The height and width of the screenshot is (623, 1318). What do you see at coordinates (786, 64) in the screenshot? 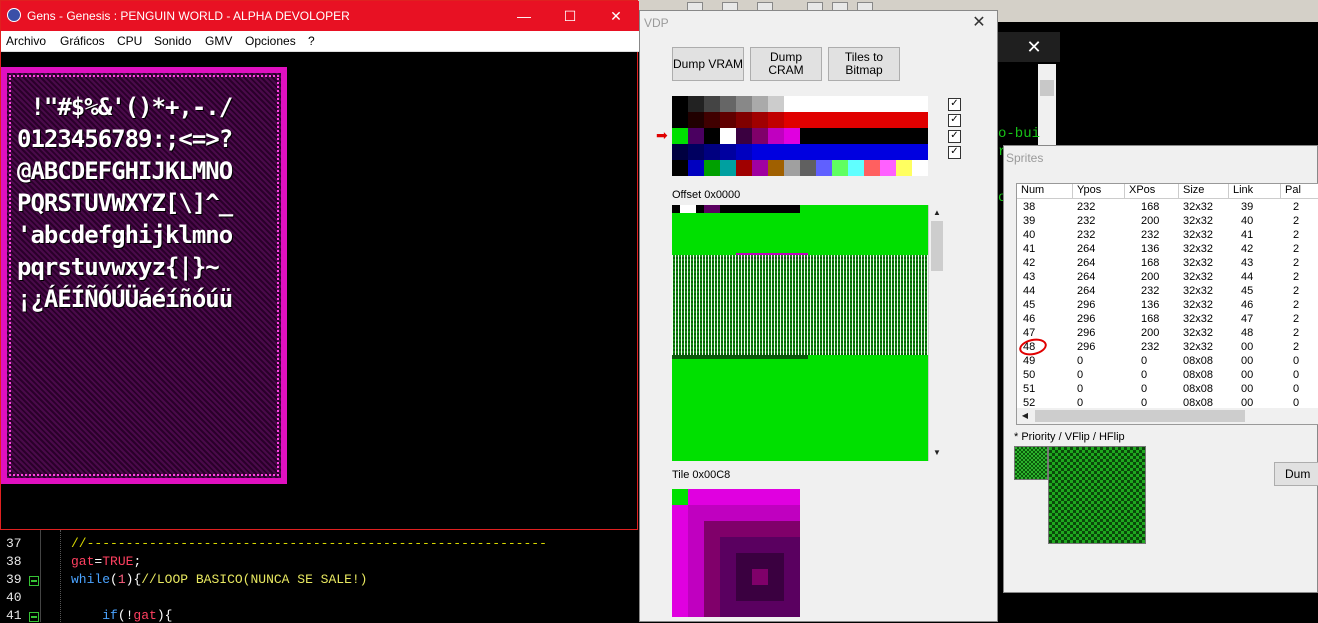
I see `dump-cram-button: Dump CRAM` at bounding box center [786, 64].